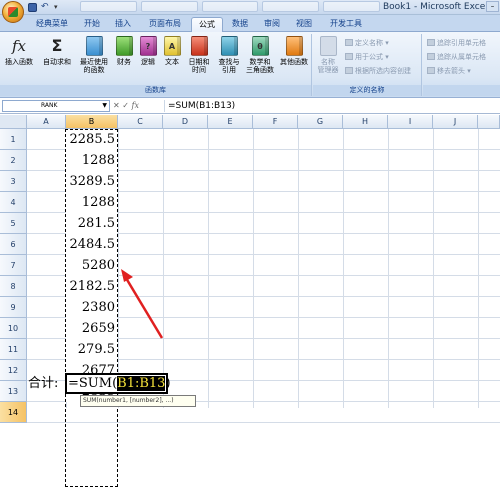 The width and height of the screenshot is (500, 487). Describe the element at coordinates (144, 308) in the screenshot. I see `arrow-shaft` at that location.